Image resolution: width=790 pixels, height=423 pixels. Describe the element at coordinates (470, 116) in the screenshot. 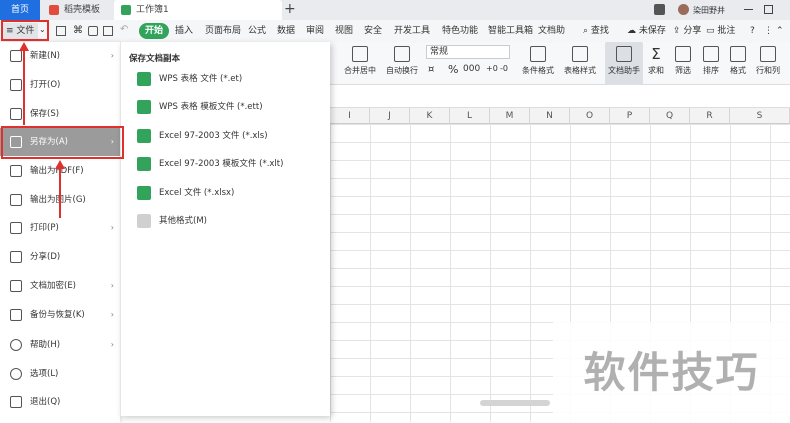

I see `column-header: L` at that location.